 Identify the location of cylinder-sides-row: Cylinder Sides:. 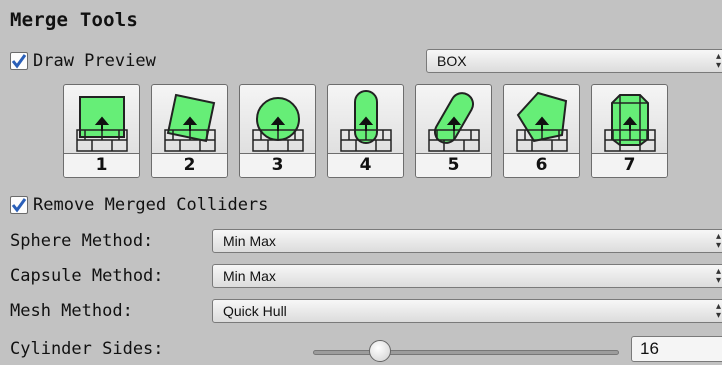
(366, 349).